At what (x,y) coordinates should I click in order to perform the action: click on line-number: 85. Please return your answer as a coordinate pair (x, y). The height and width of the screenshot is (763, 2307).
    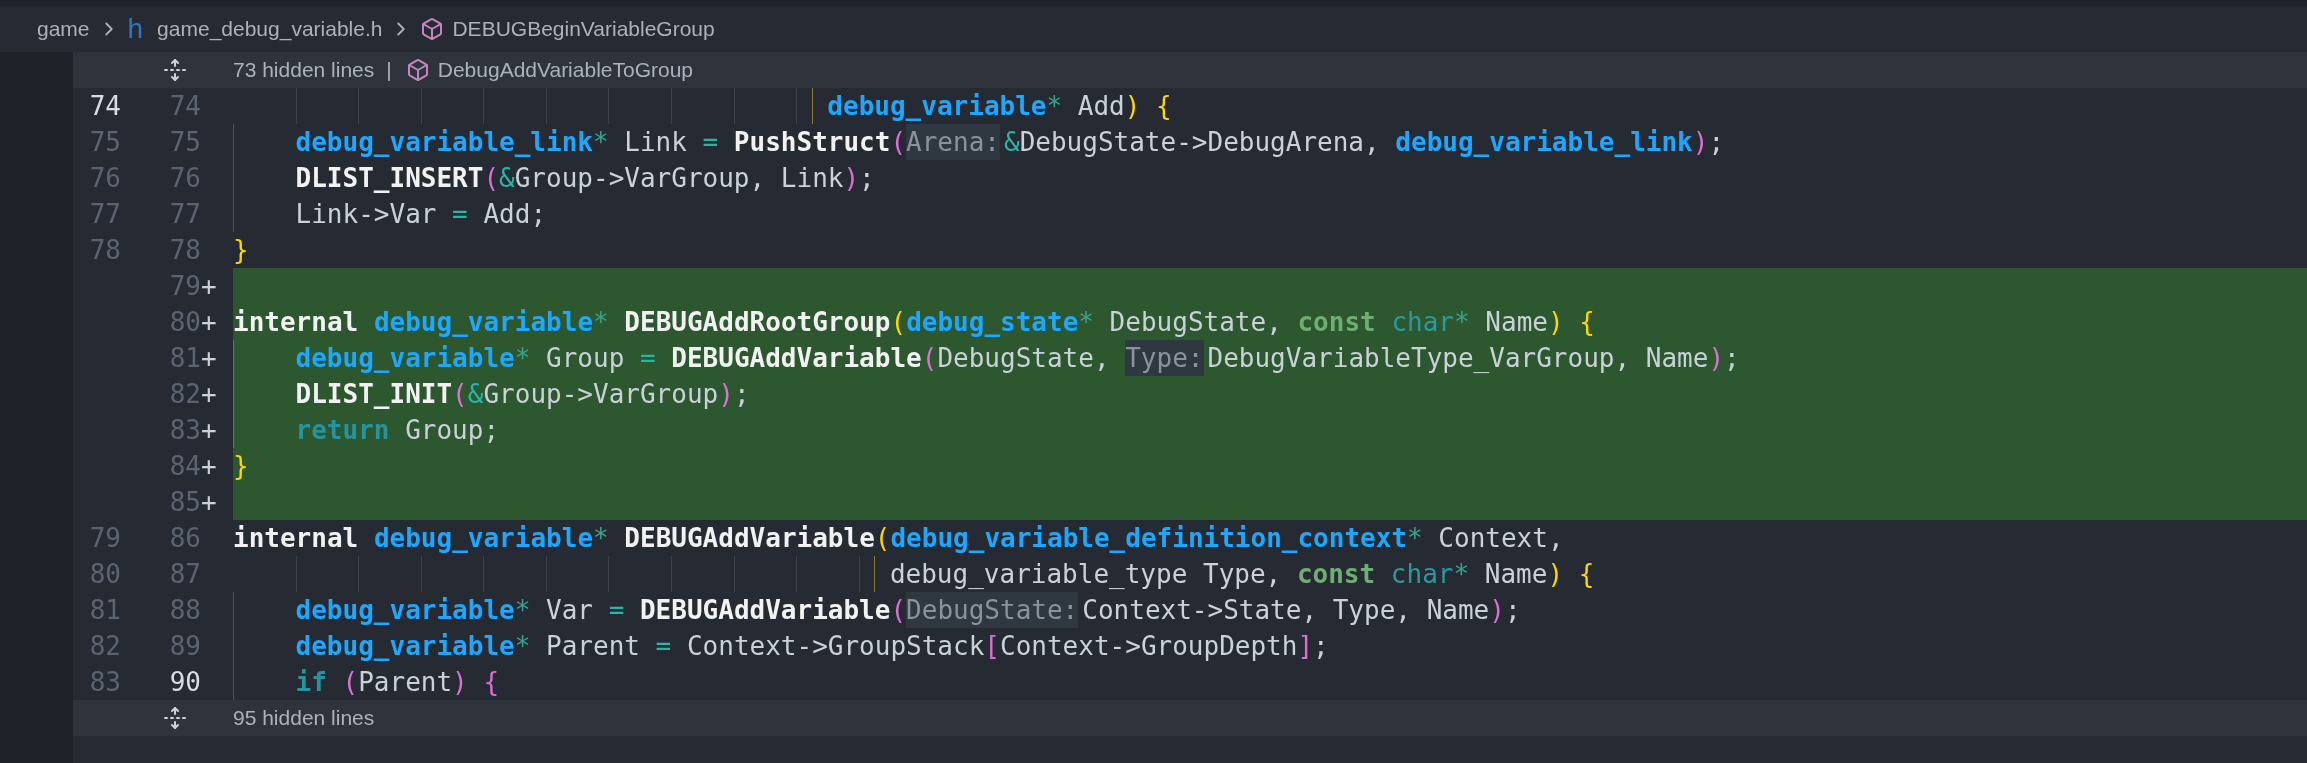
    Looking at the image, I should click on (185, 502).